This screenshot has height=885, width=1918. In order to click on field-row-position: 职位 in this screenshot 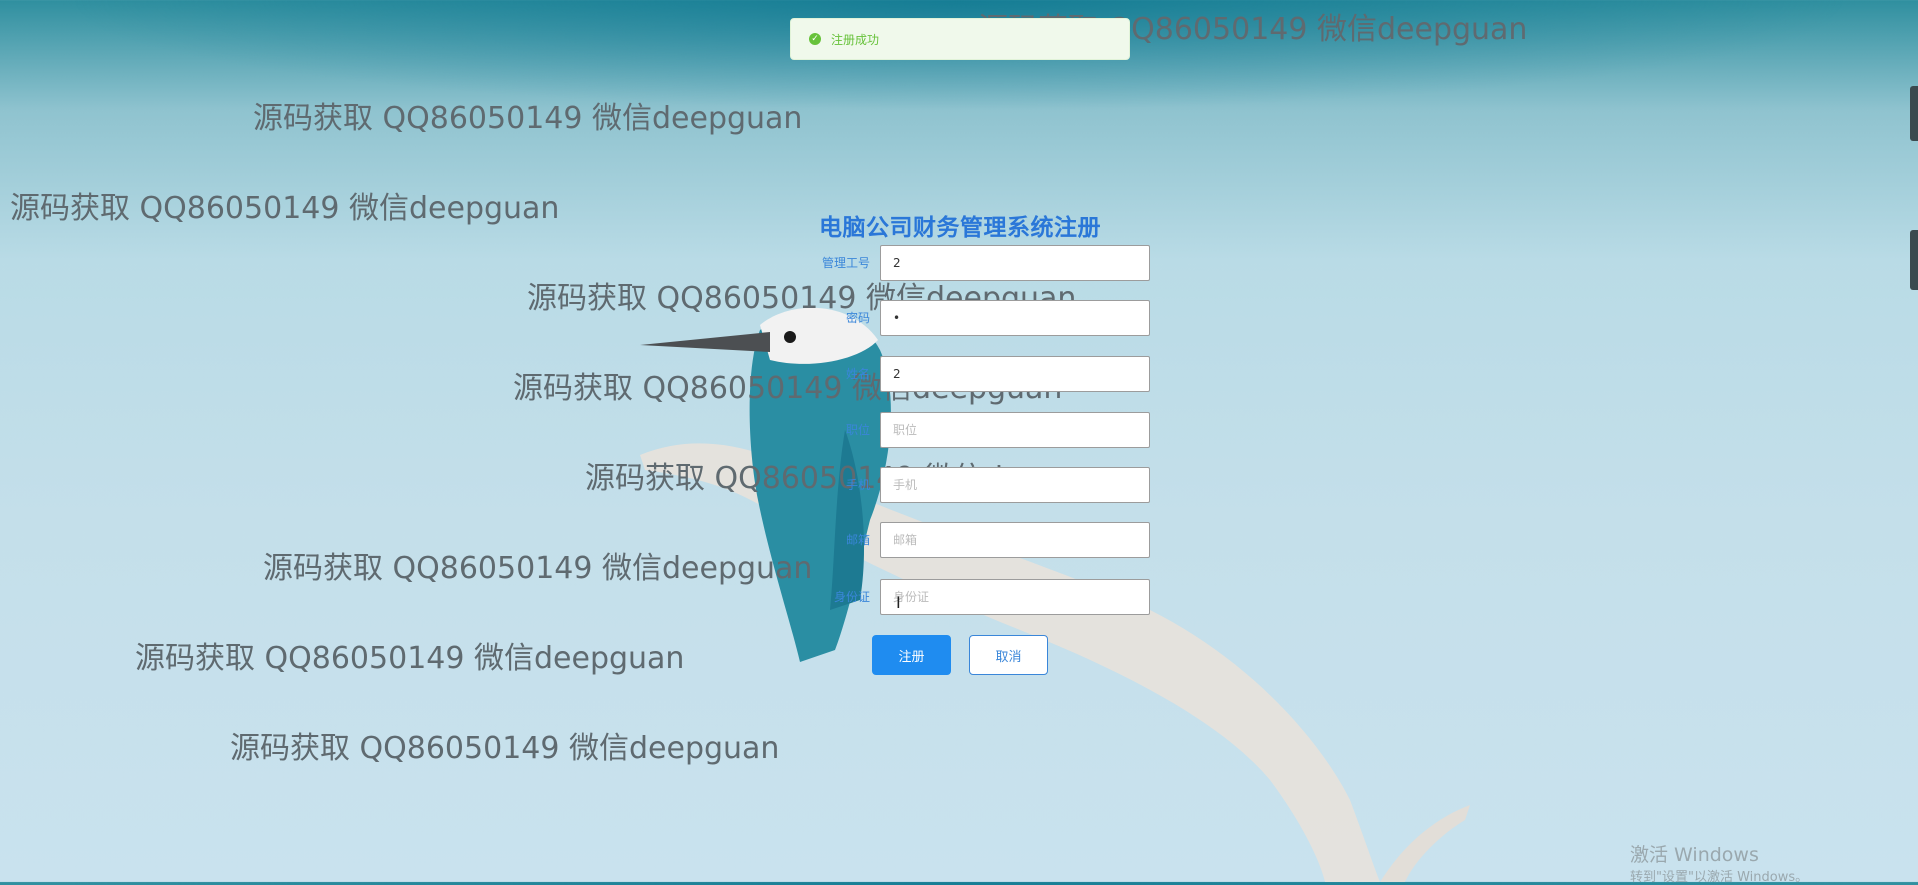, I will do `click(970, 430)`.